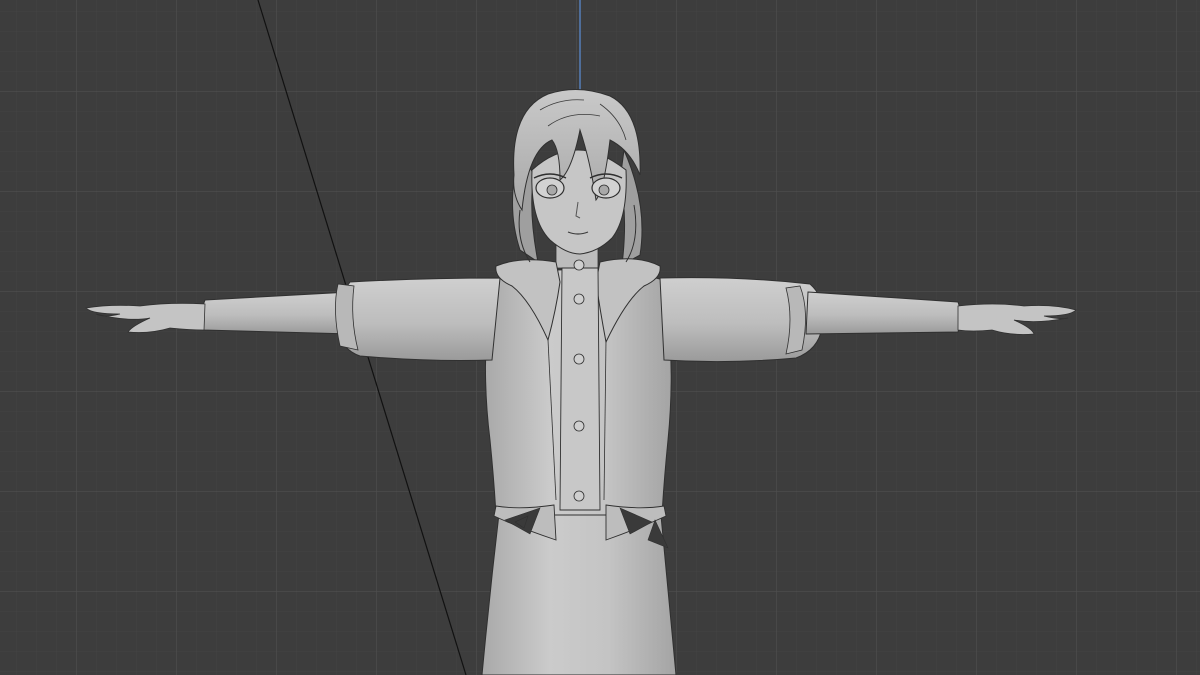 Image resolution: width=1200 pixels, height=675 pixels. What do you see at coordinates (552, 190) in the screenshot?
I see `iris-left` at bounding box center [552, 190].